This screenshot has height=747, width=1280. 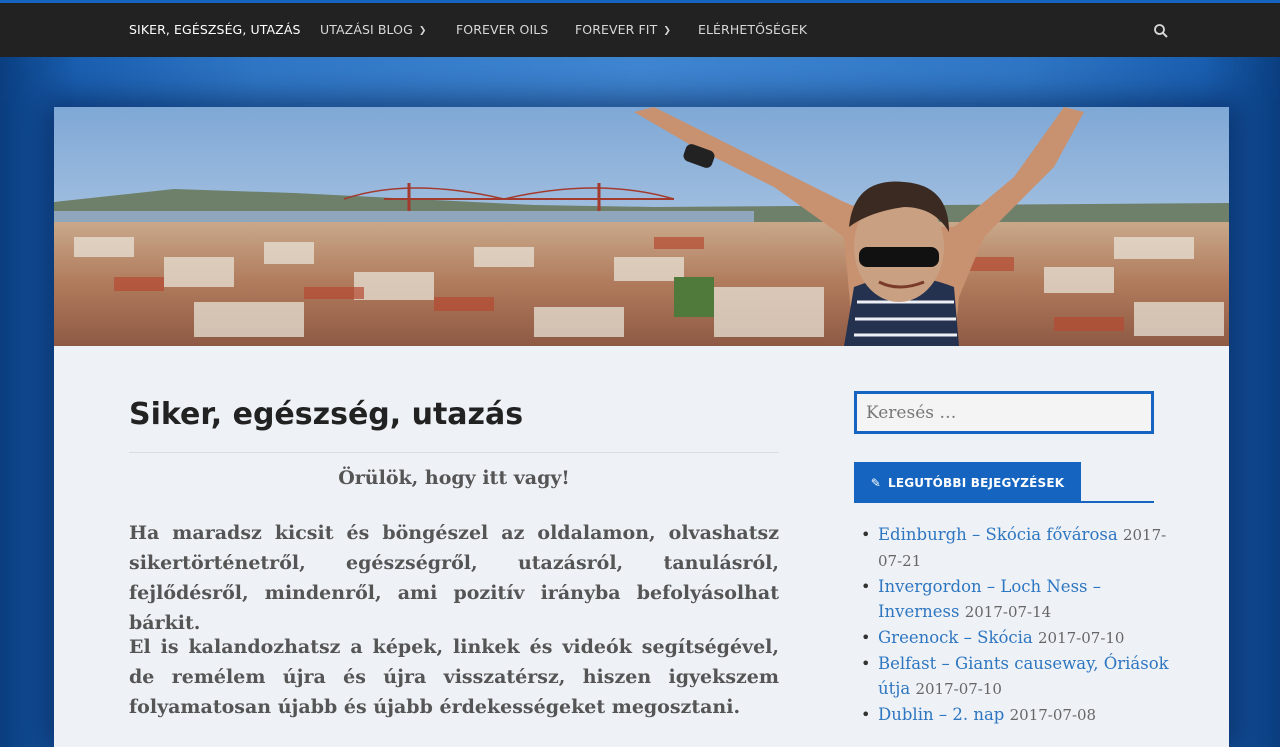 I want to click on nav-item-utazasi-blog: UTAZÁSI BLOG ❯, so click(x=373, y=30).